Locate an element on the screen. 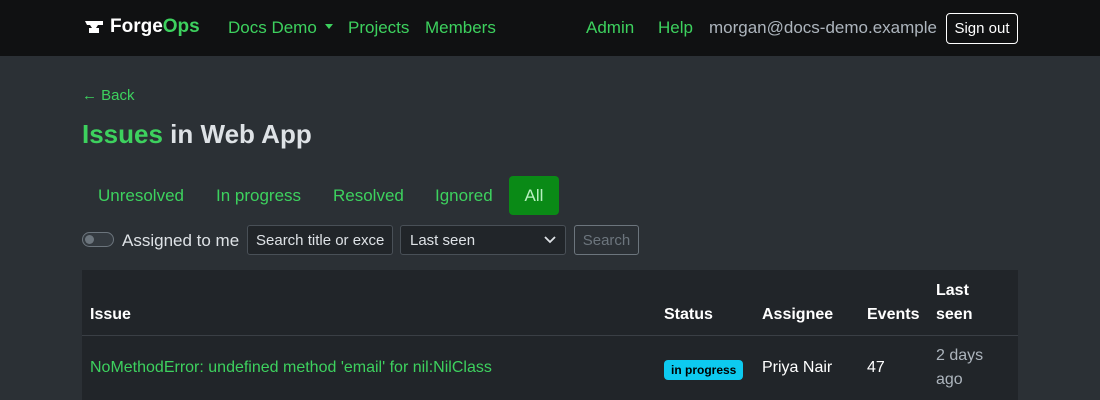  search-input is located at coordinates (320, 240).